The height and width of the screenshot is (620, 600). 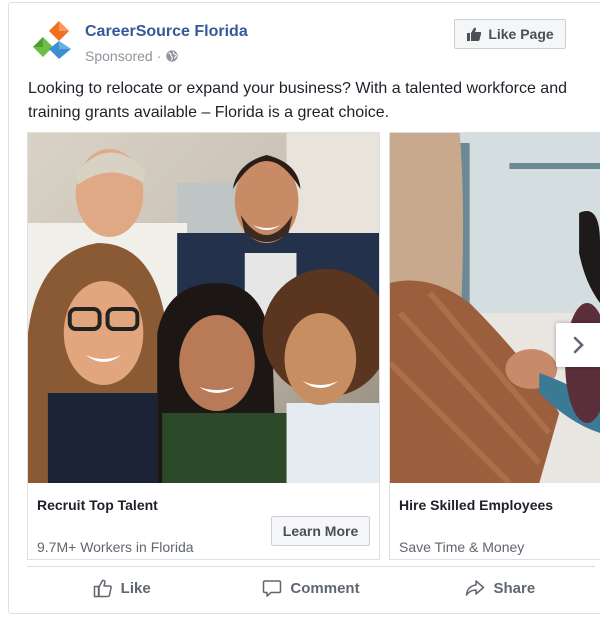 I want to click on comment-icon, so click(x=272, y=588).